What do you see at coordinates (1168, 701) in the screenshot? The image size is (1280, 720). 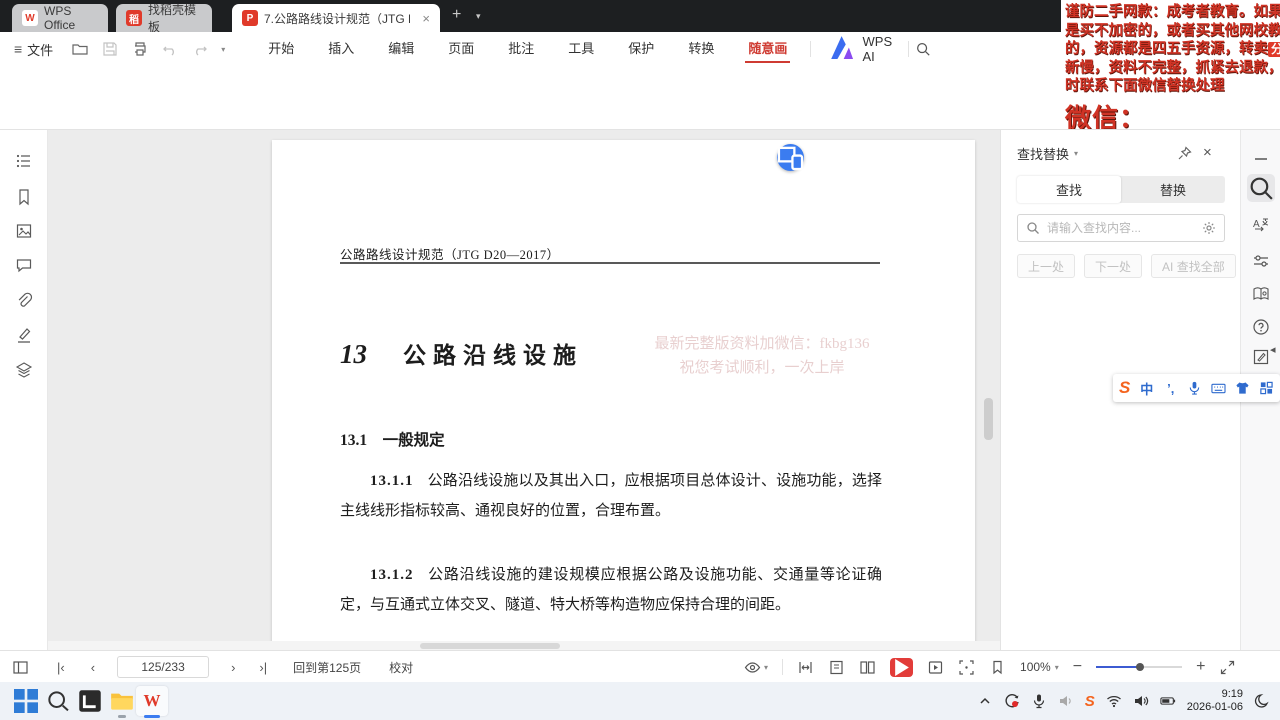 I see `battery-icon` at bounding box center [1168, 701].